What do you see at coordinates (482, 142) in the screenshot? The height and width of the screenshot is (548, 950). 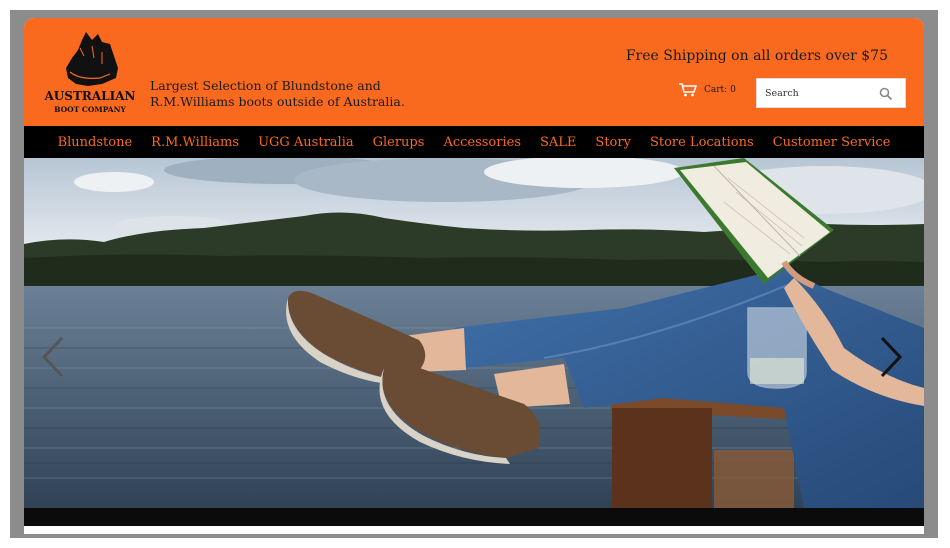 I see `nav-item-accessories: Accessories` at bounding box center [482, 142].